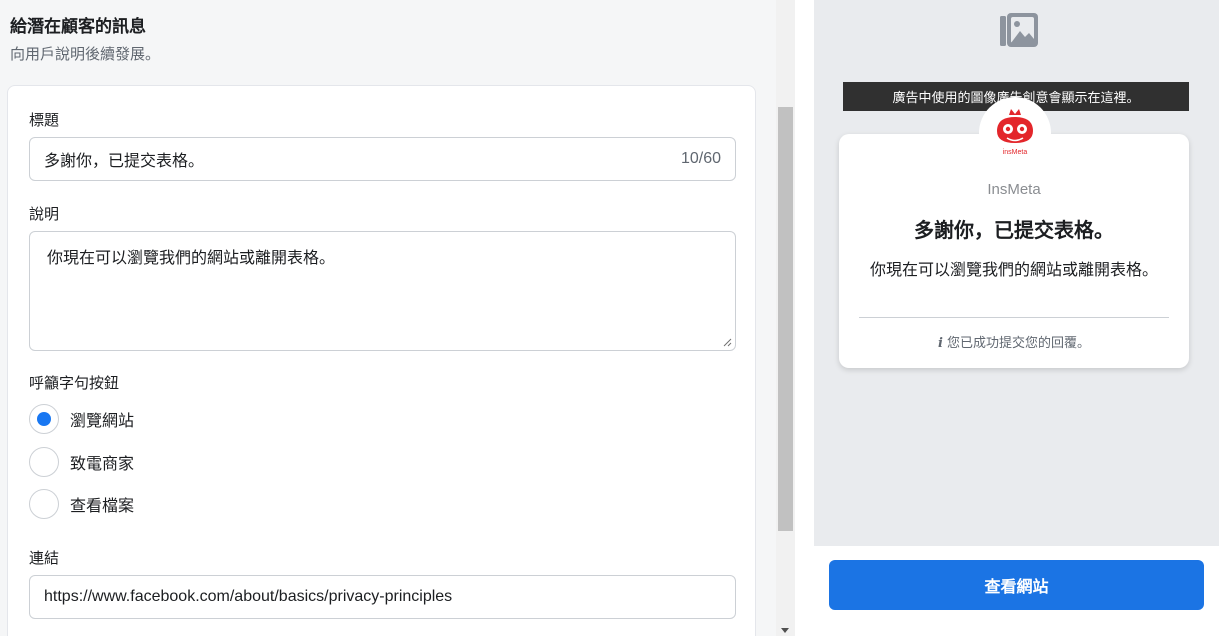 The width and height of the screenshot is (1229, 636). Describe the element at coordinates (44, 120) in the screenshot. I see `headline-label: 標題` at that location.